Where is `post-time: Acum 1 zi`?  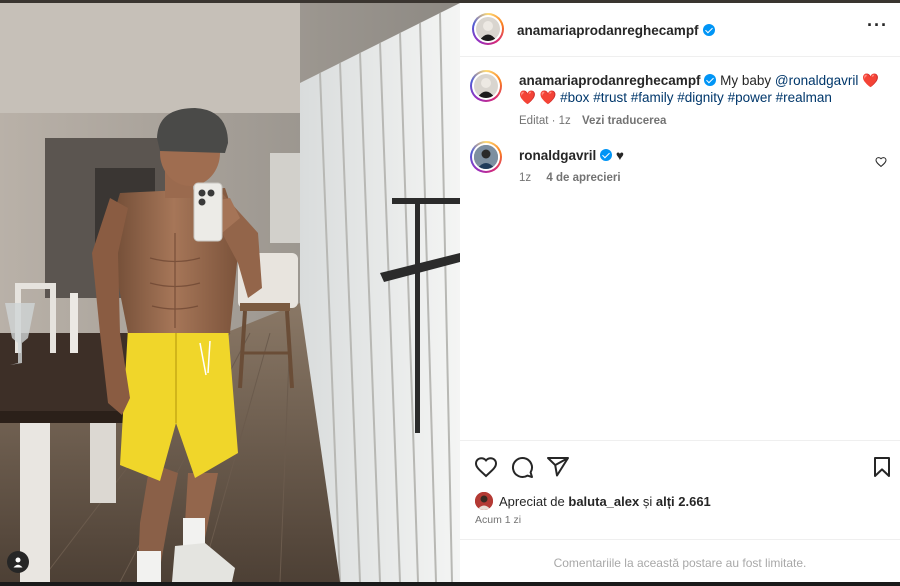 post-time: Acum 1 zi is located at coordinates (498, 520).